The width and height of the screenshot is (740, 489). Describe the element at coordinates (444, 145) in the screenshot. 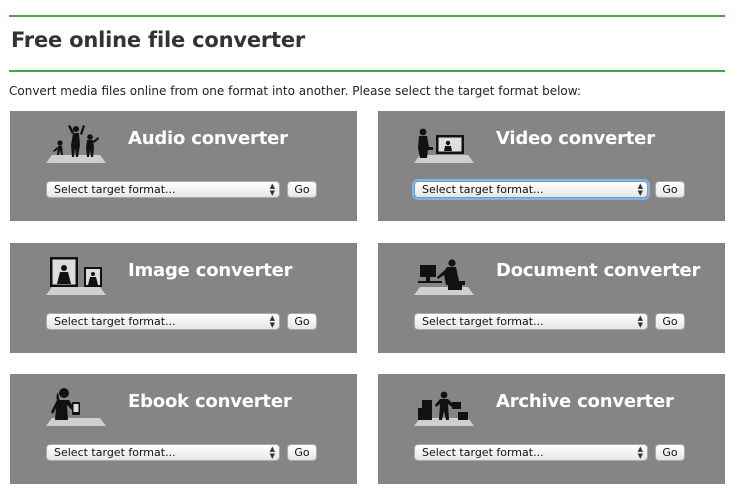

I see `video-viewer-icon` at that location.